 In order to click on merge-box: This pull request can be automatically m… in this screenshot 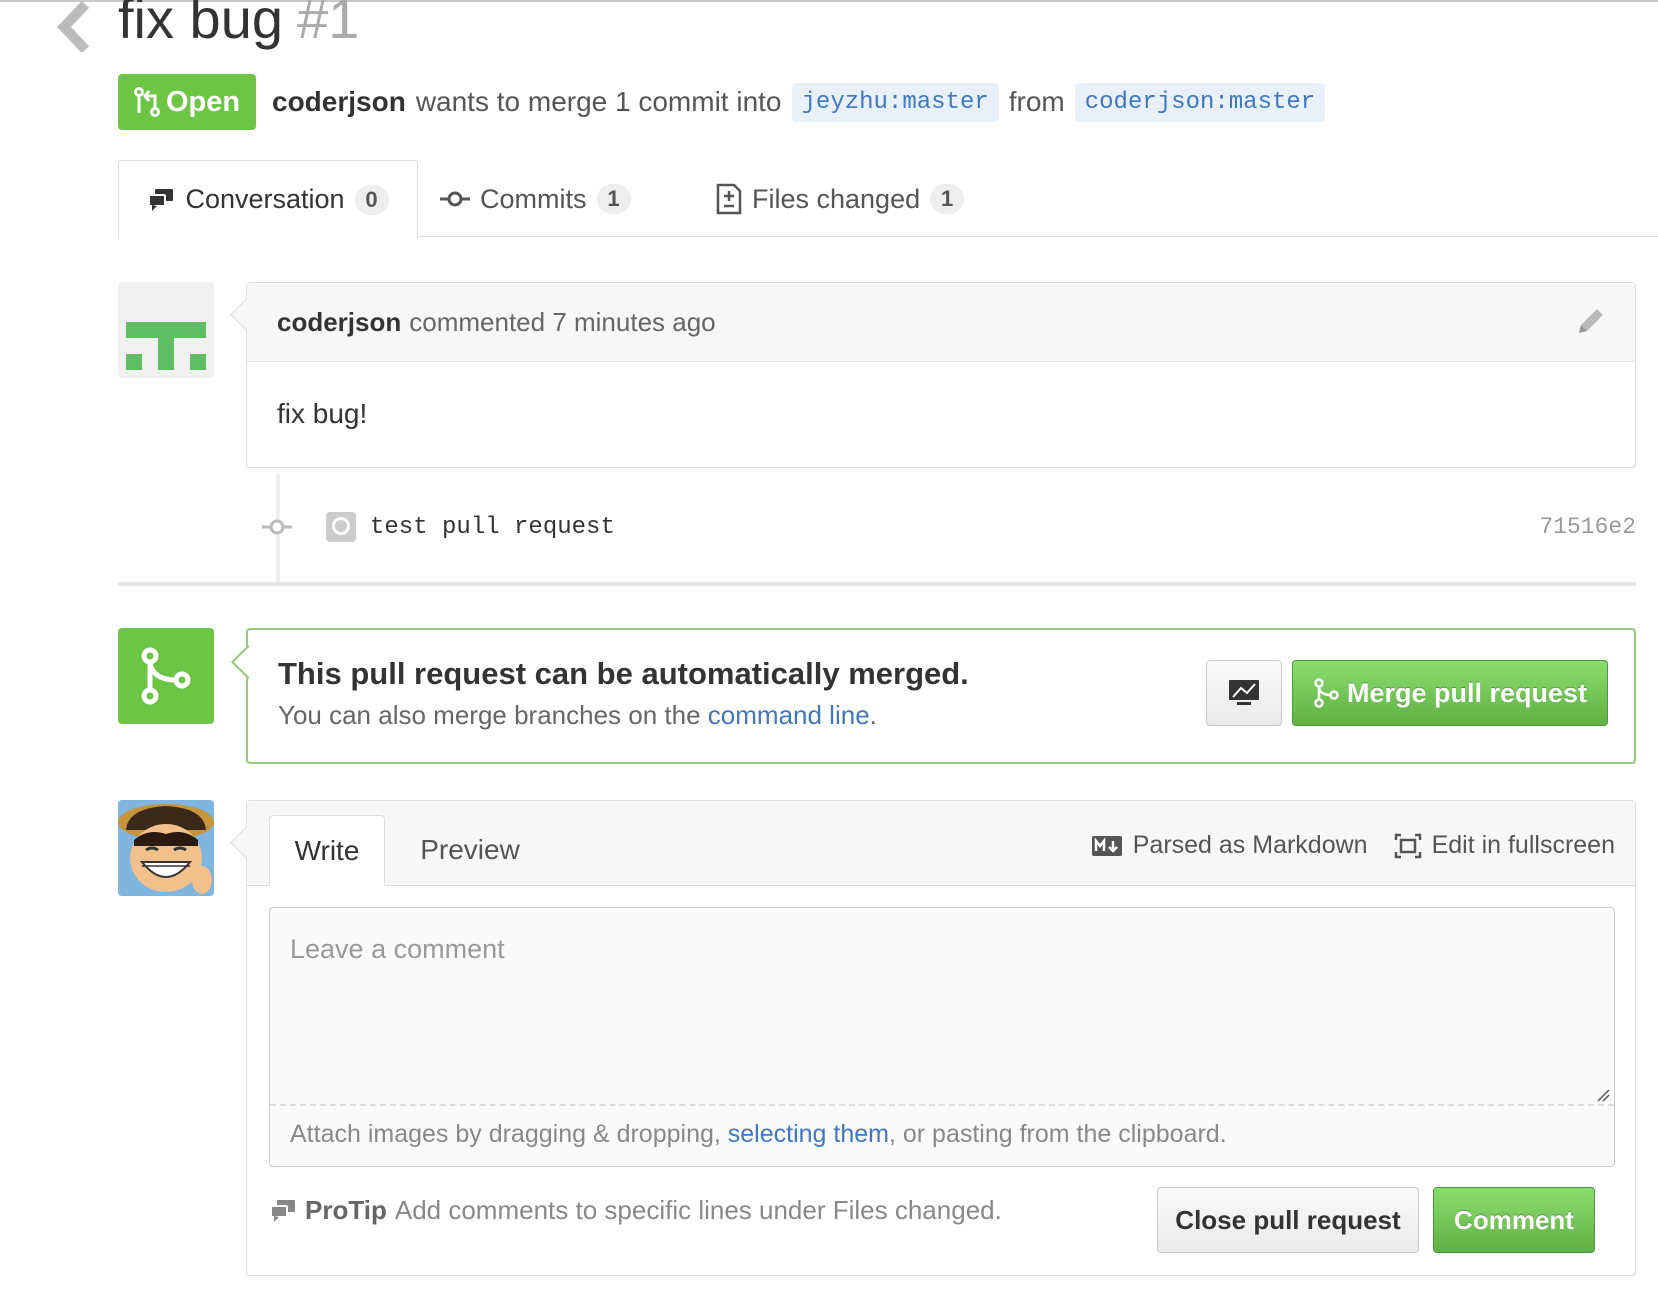, I will do `click(933, 696)`.